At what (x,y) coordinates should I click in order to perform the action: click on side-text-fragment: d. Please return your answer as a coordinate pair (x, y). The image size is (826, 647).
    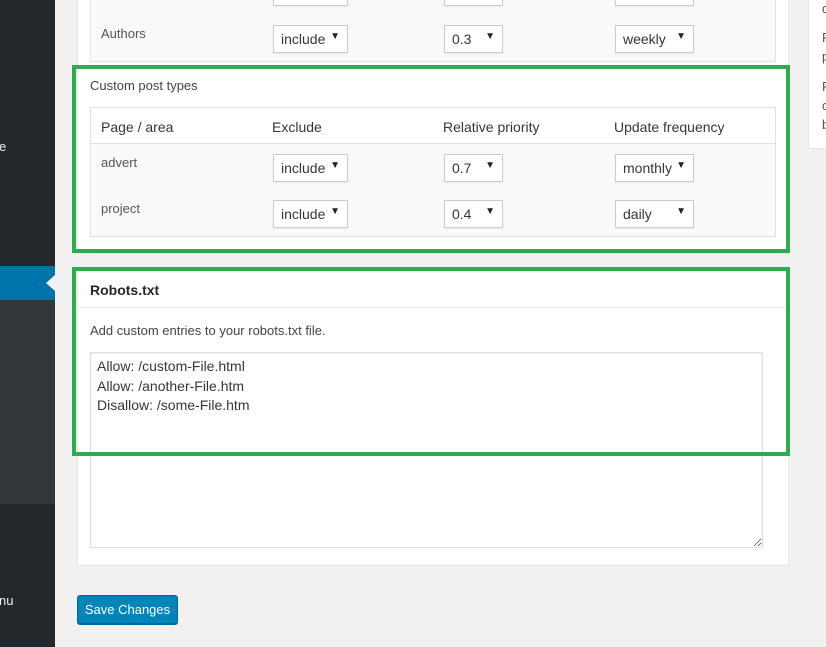
    Looking at the image, I should click on (824, 8).